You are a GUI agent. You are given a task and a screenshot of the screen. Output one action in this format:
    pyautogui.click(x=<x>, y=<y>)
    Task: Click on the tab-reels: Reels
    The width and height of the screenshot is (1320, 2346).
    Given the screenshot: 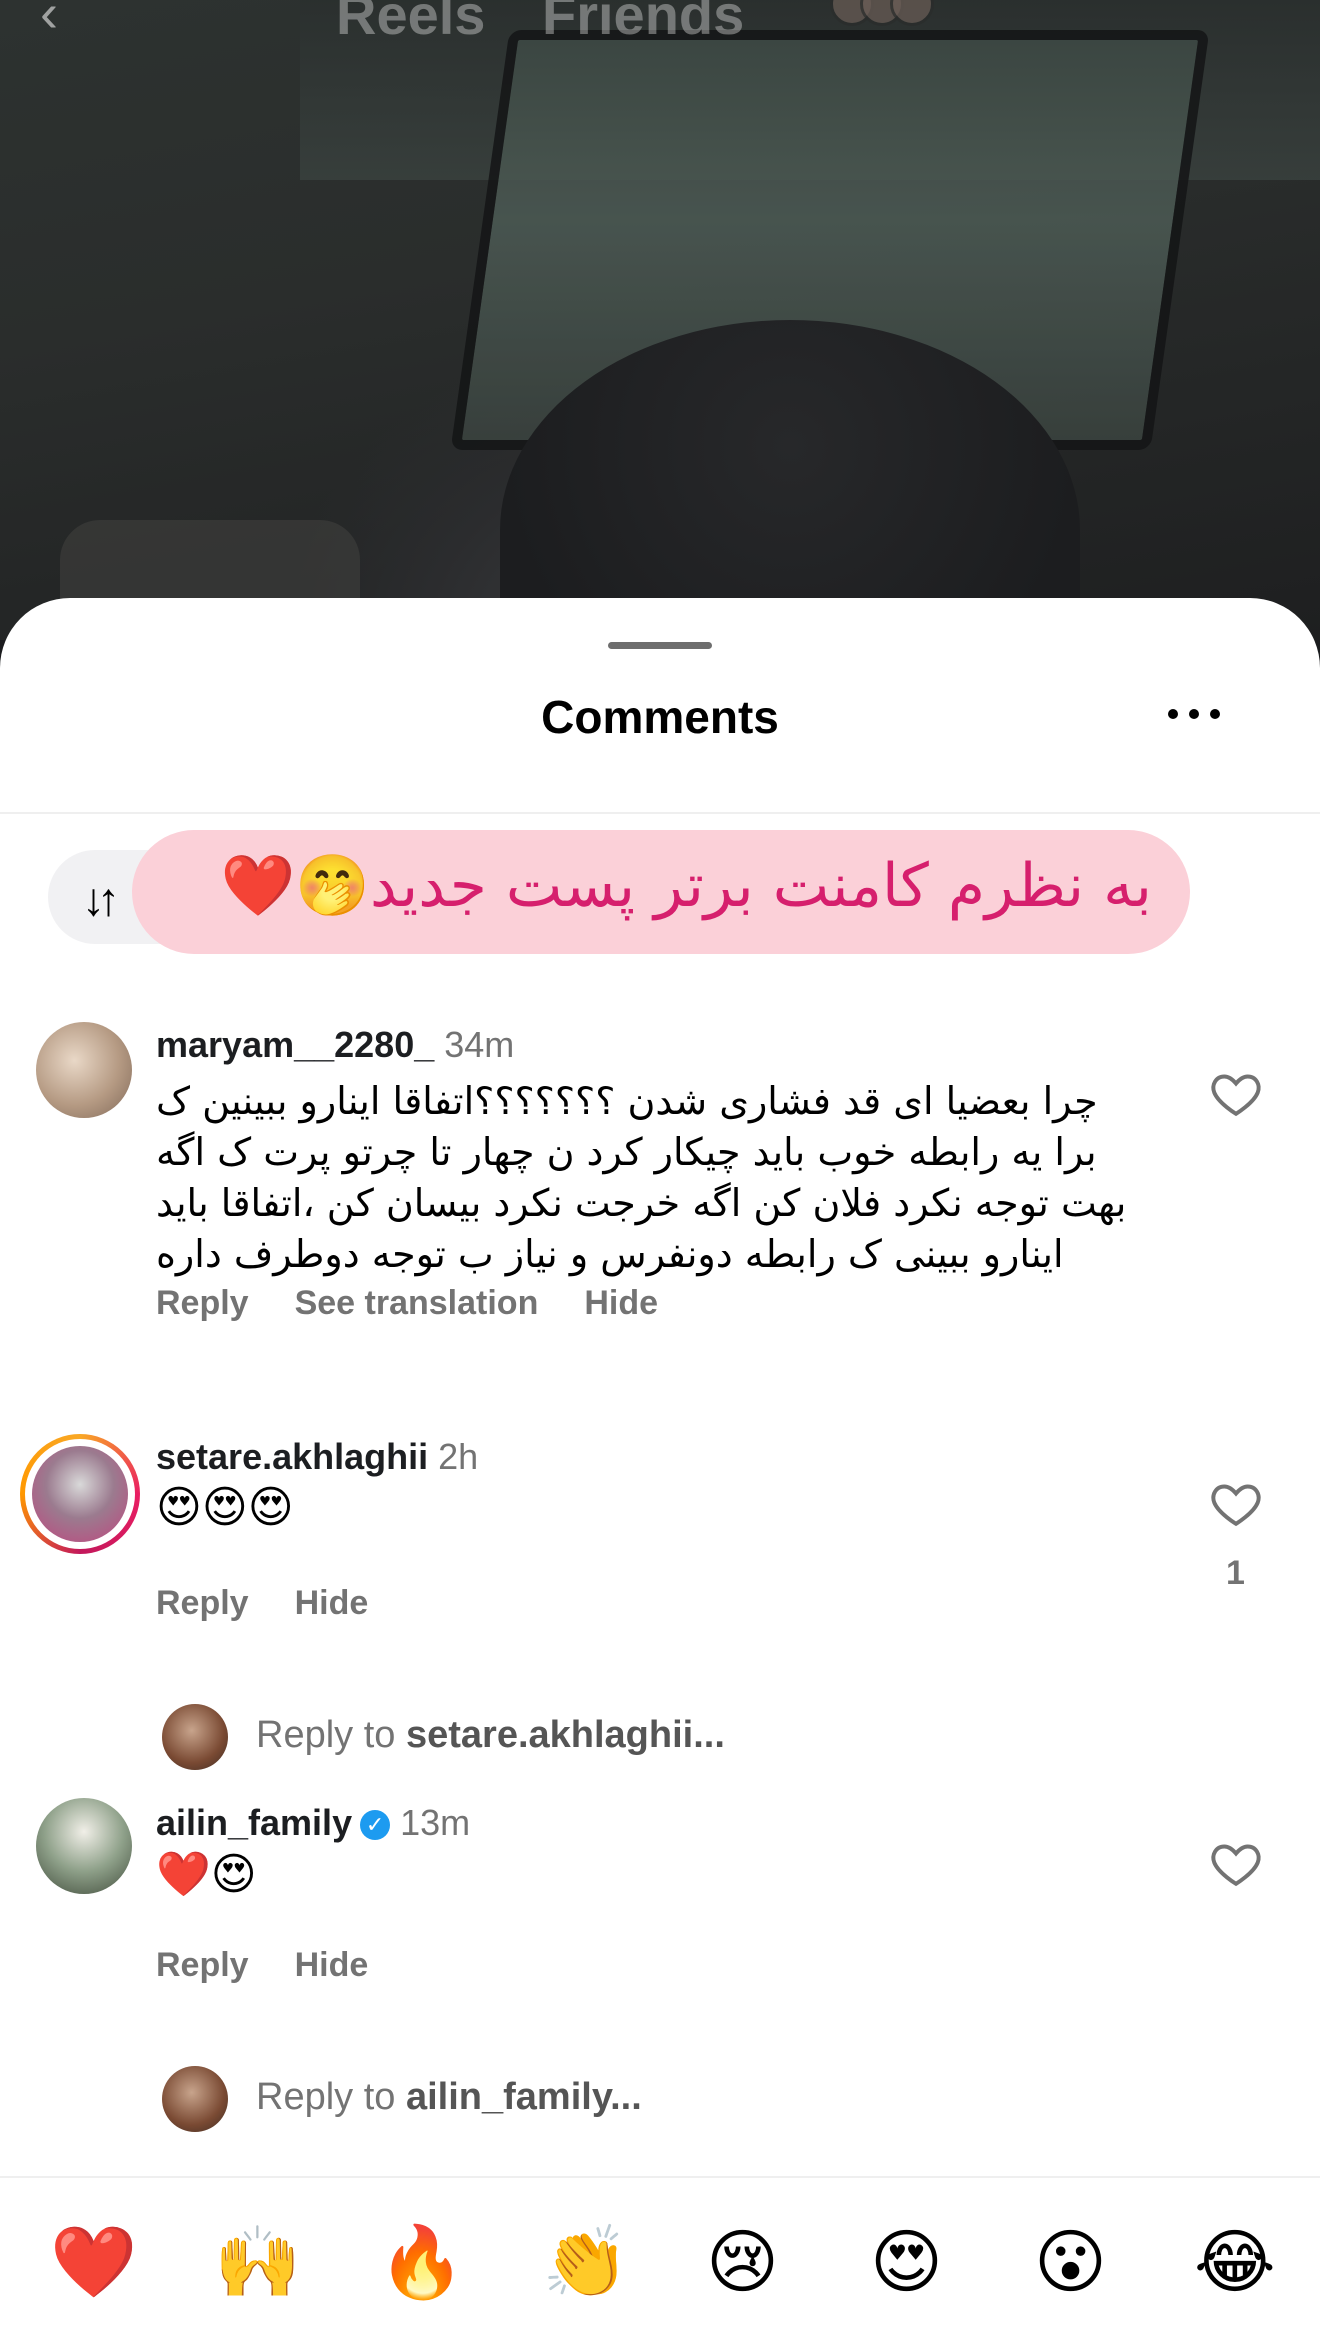 What is the action you would take?
    pyautogui.click(x=410, y=23)
    